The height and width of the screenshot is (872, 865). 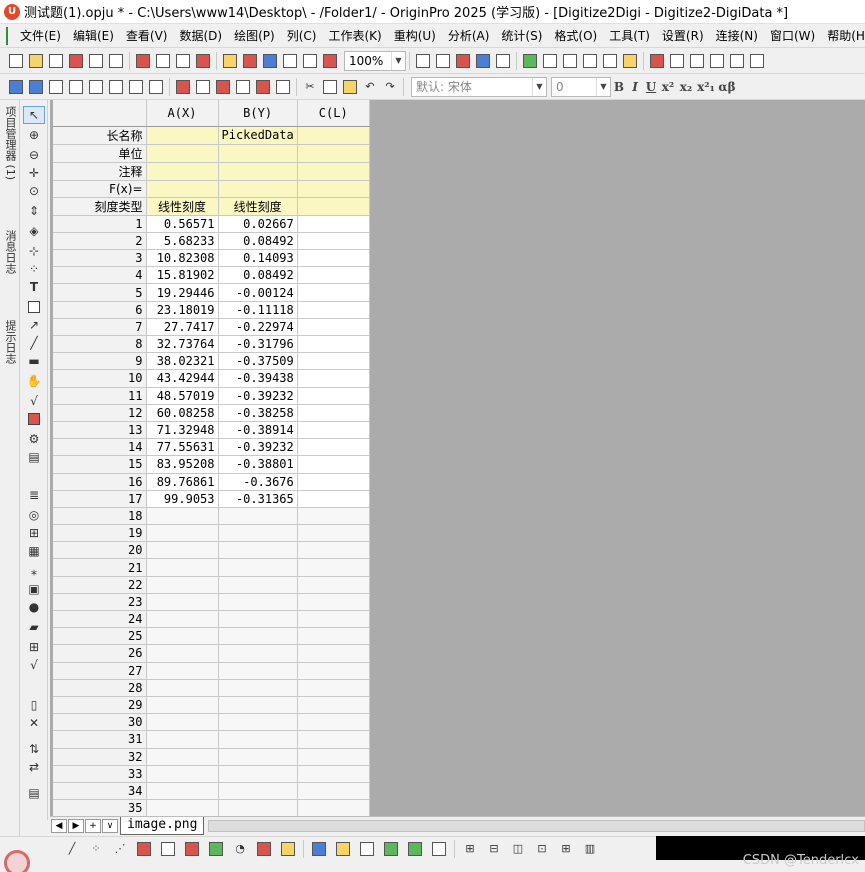 What do you see at coordinates (100, 396) in the screenshot?
I see `row-header: 11` at bounding box center [100, 396].